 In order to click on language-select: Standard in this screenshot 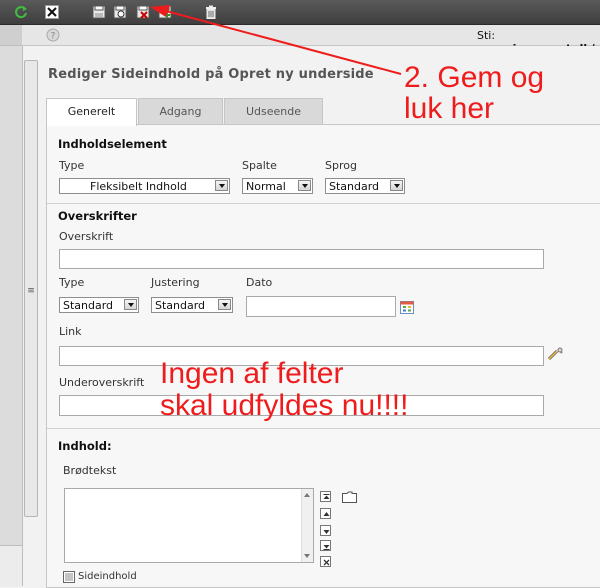, I will do `click(365, 186)`.